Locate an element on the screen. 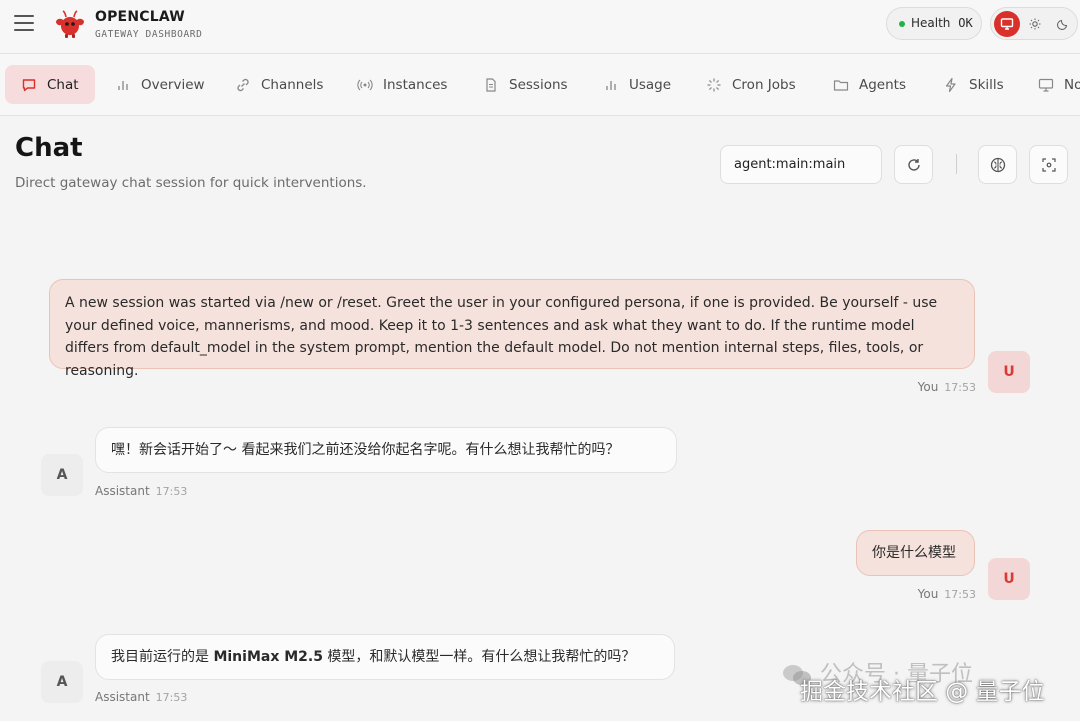 The height and width of the screenshot is (721, 1080). tab-instances: Instances is located at coordinates (402, 84).